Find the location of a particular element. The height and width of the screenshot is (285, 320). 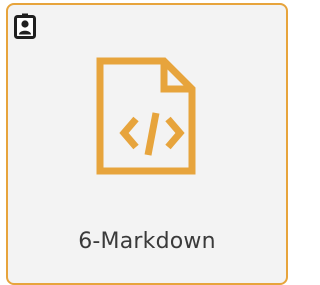

code-file-icon is located at coordinates (146, 116).